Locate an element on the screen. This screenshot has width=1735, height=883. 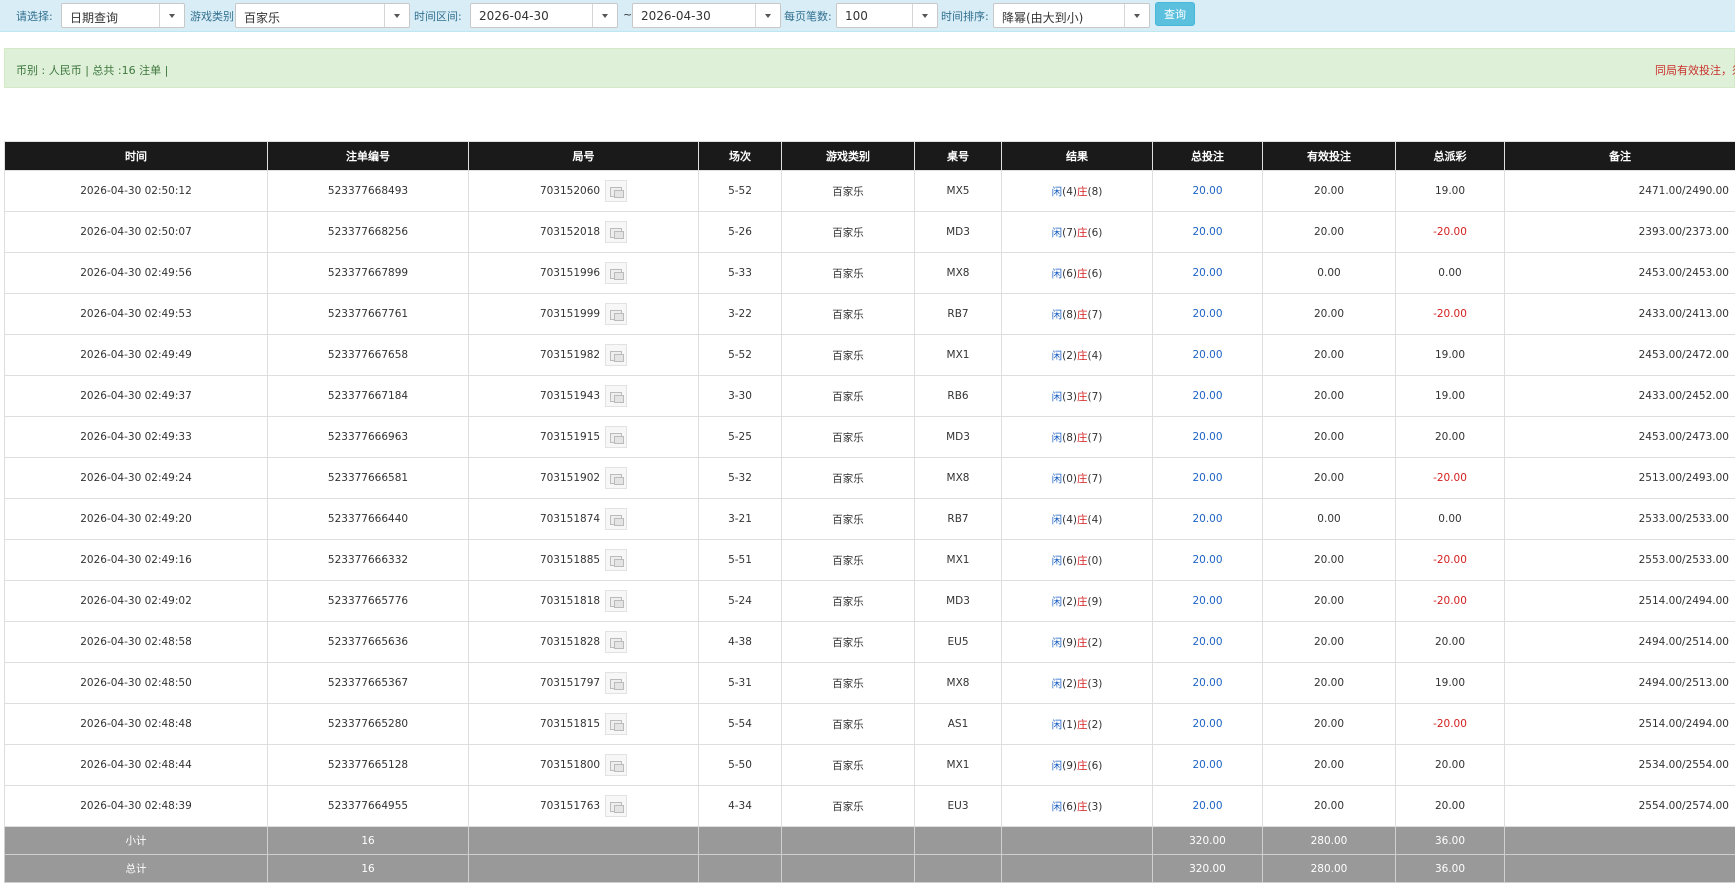
cell-round: 703151999 is located at coordinates (584, 314).